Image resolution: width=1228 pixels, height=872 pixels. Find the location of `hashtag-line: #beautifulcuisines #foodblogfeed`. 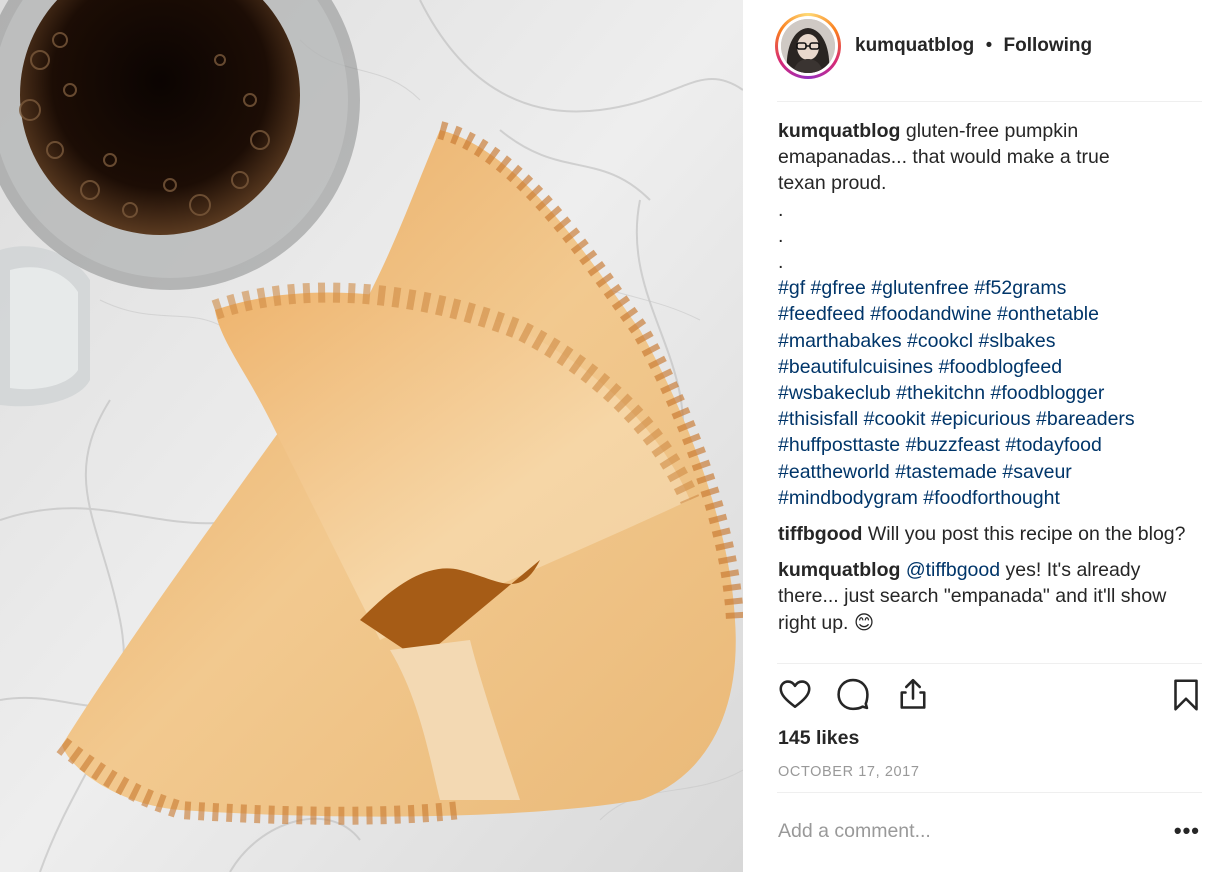

hashtag-line: #beautifulcuisines #foodblogfeed is located at coordinates (988, 367).